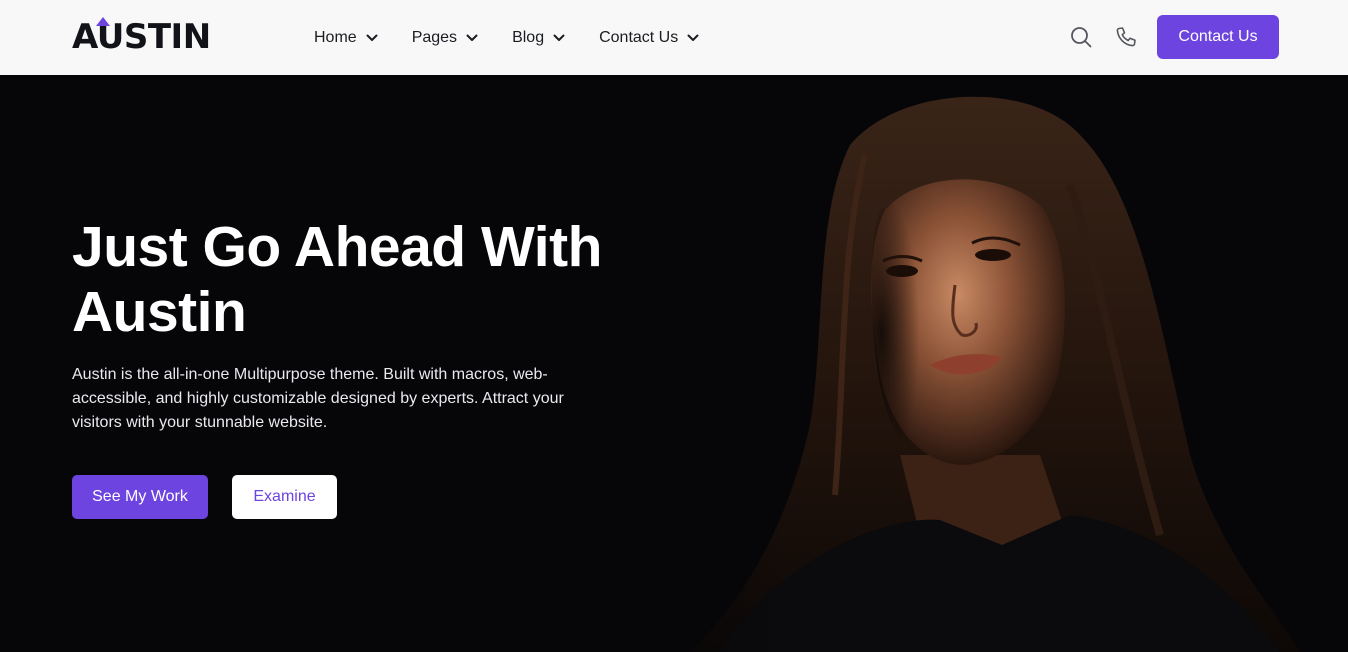 Image resolution: width=1348 pixels, height=652 pixels. I want to click on contact-us-button: Contact Us, so click(1218, 37).